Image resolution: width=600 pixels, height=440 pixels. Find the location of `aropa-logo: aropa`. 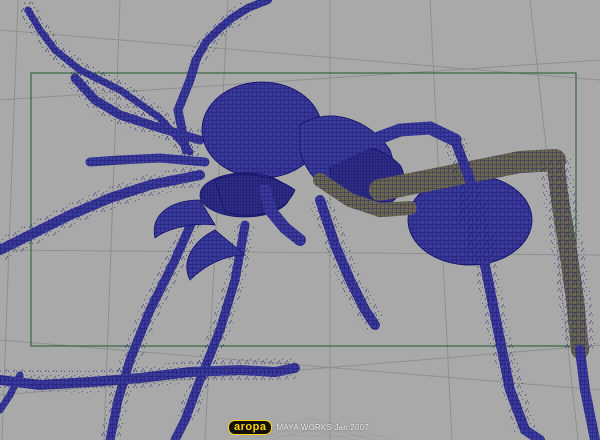

aropa-logo: aropa is located at coordinates (250, 427).